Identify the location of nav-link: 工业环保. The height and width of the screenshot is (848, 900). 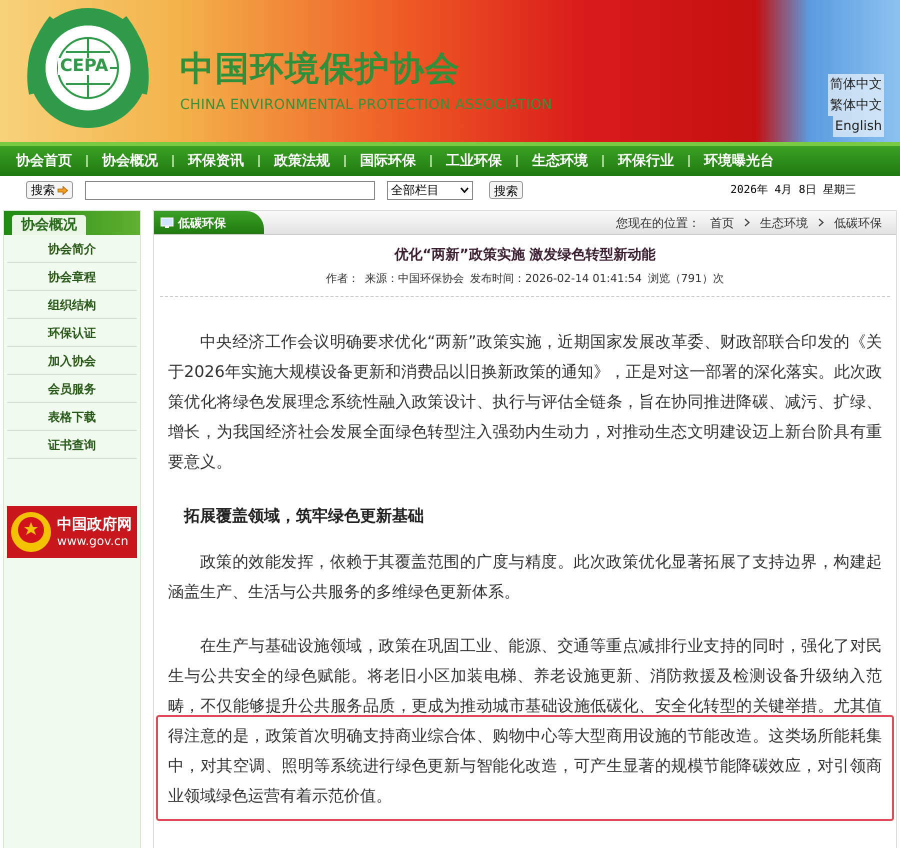
(474, 161).